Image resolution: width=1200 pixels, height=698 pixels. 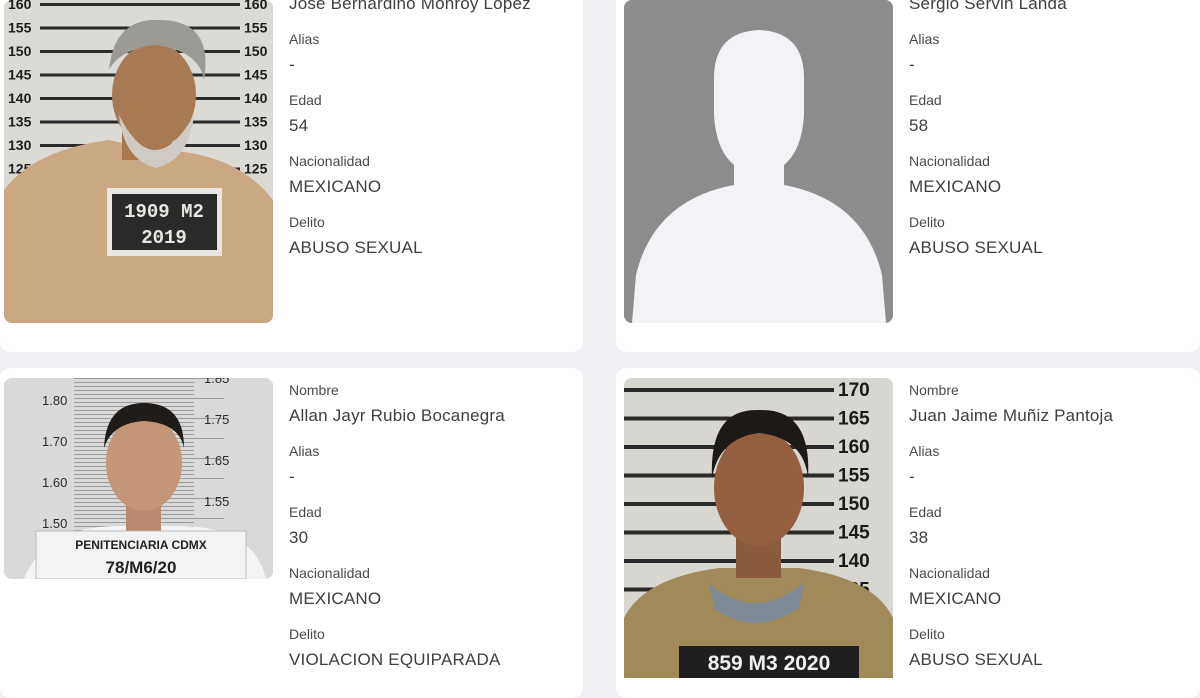 What do you see at coordinates (256, 169) in the screenshot?
I see `ruler-label: 125` at bounding box center [256, 169].